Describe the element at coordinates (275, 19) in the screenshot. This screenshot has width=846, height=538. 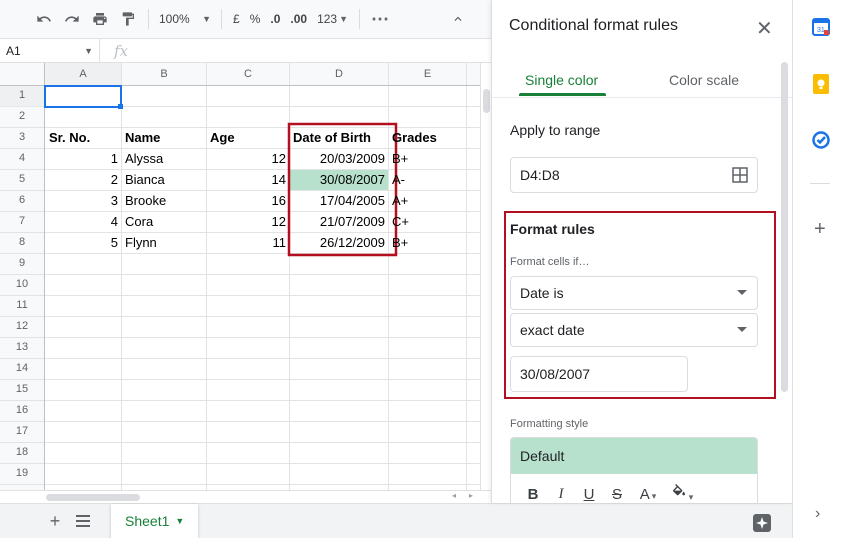
I see `decrease-decimal-button: .0` at that location.